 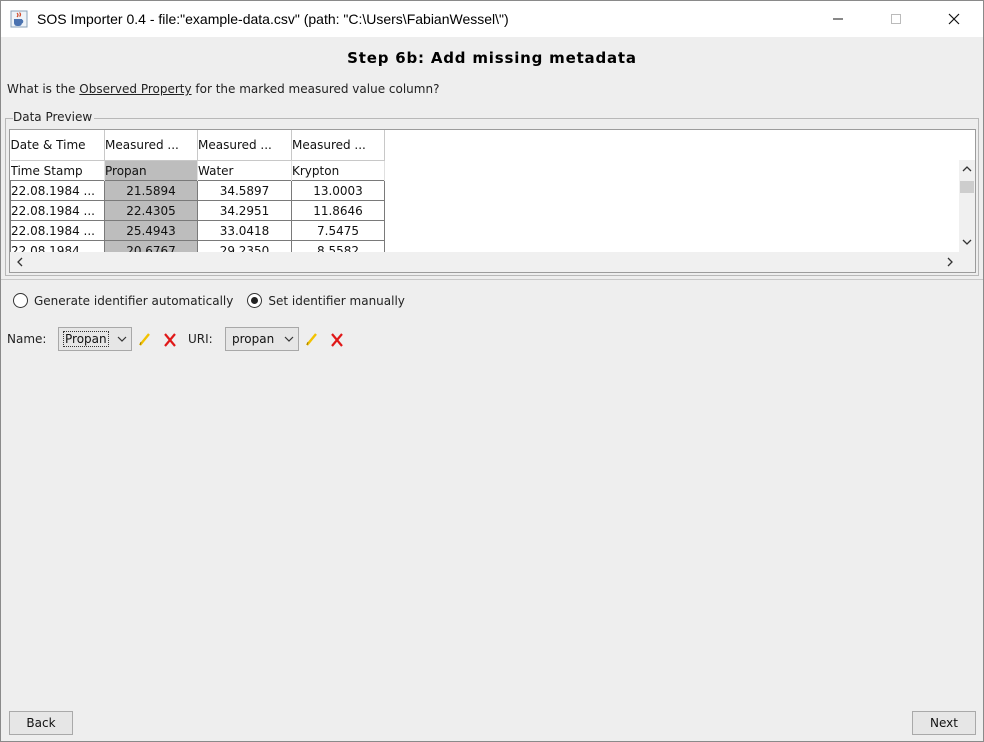 What do you see at coordinates (338, 230) in the screenshot?
I see `table-cell: 7.5475` at bounding box center [338, 230].